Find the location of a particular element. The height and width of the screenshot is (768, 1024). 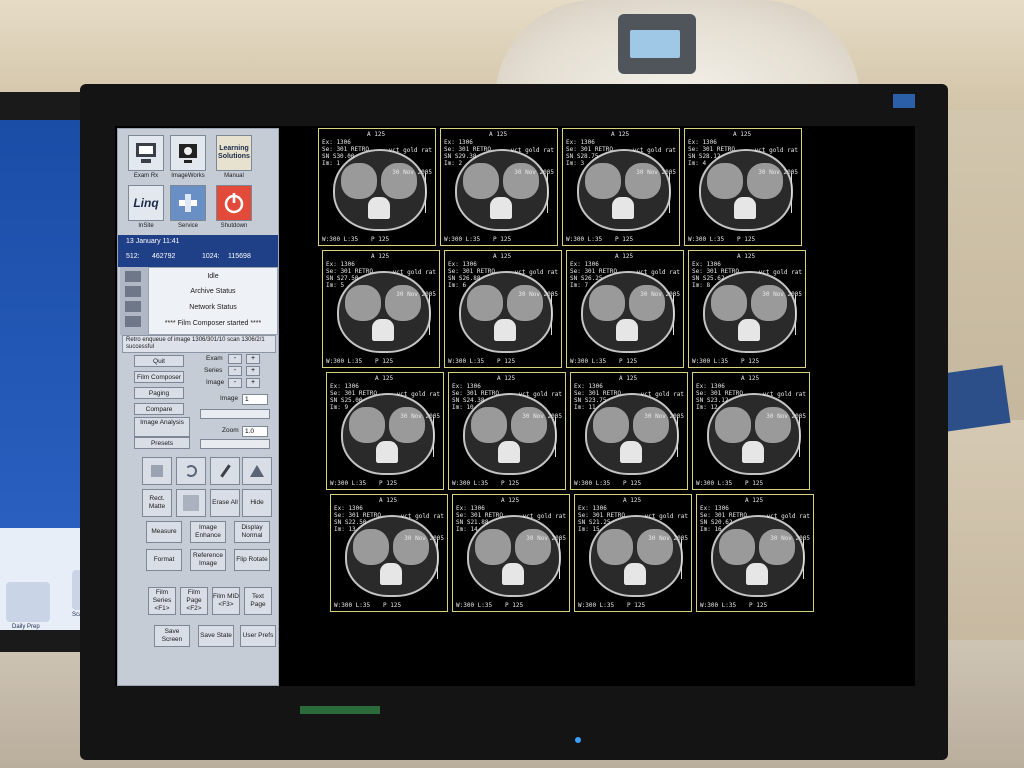

image-number-field: 1 is located at coordinates (255, 399).